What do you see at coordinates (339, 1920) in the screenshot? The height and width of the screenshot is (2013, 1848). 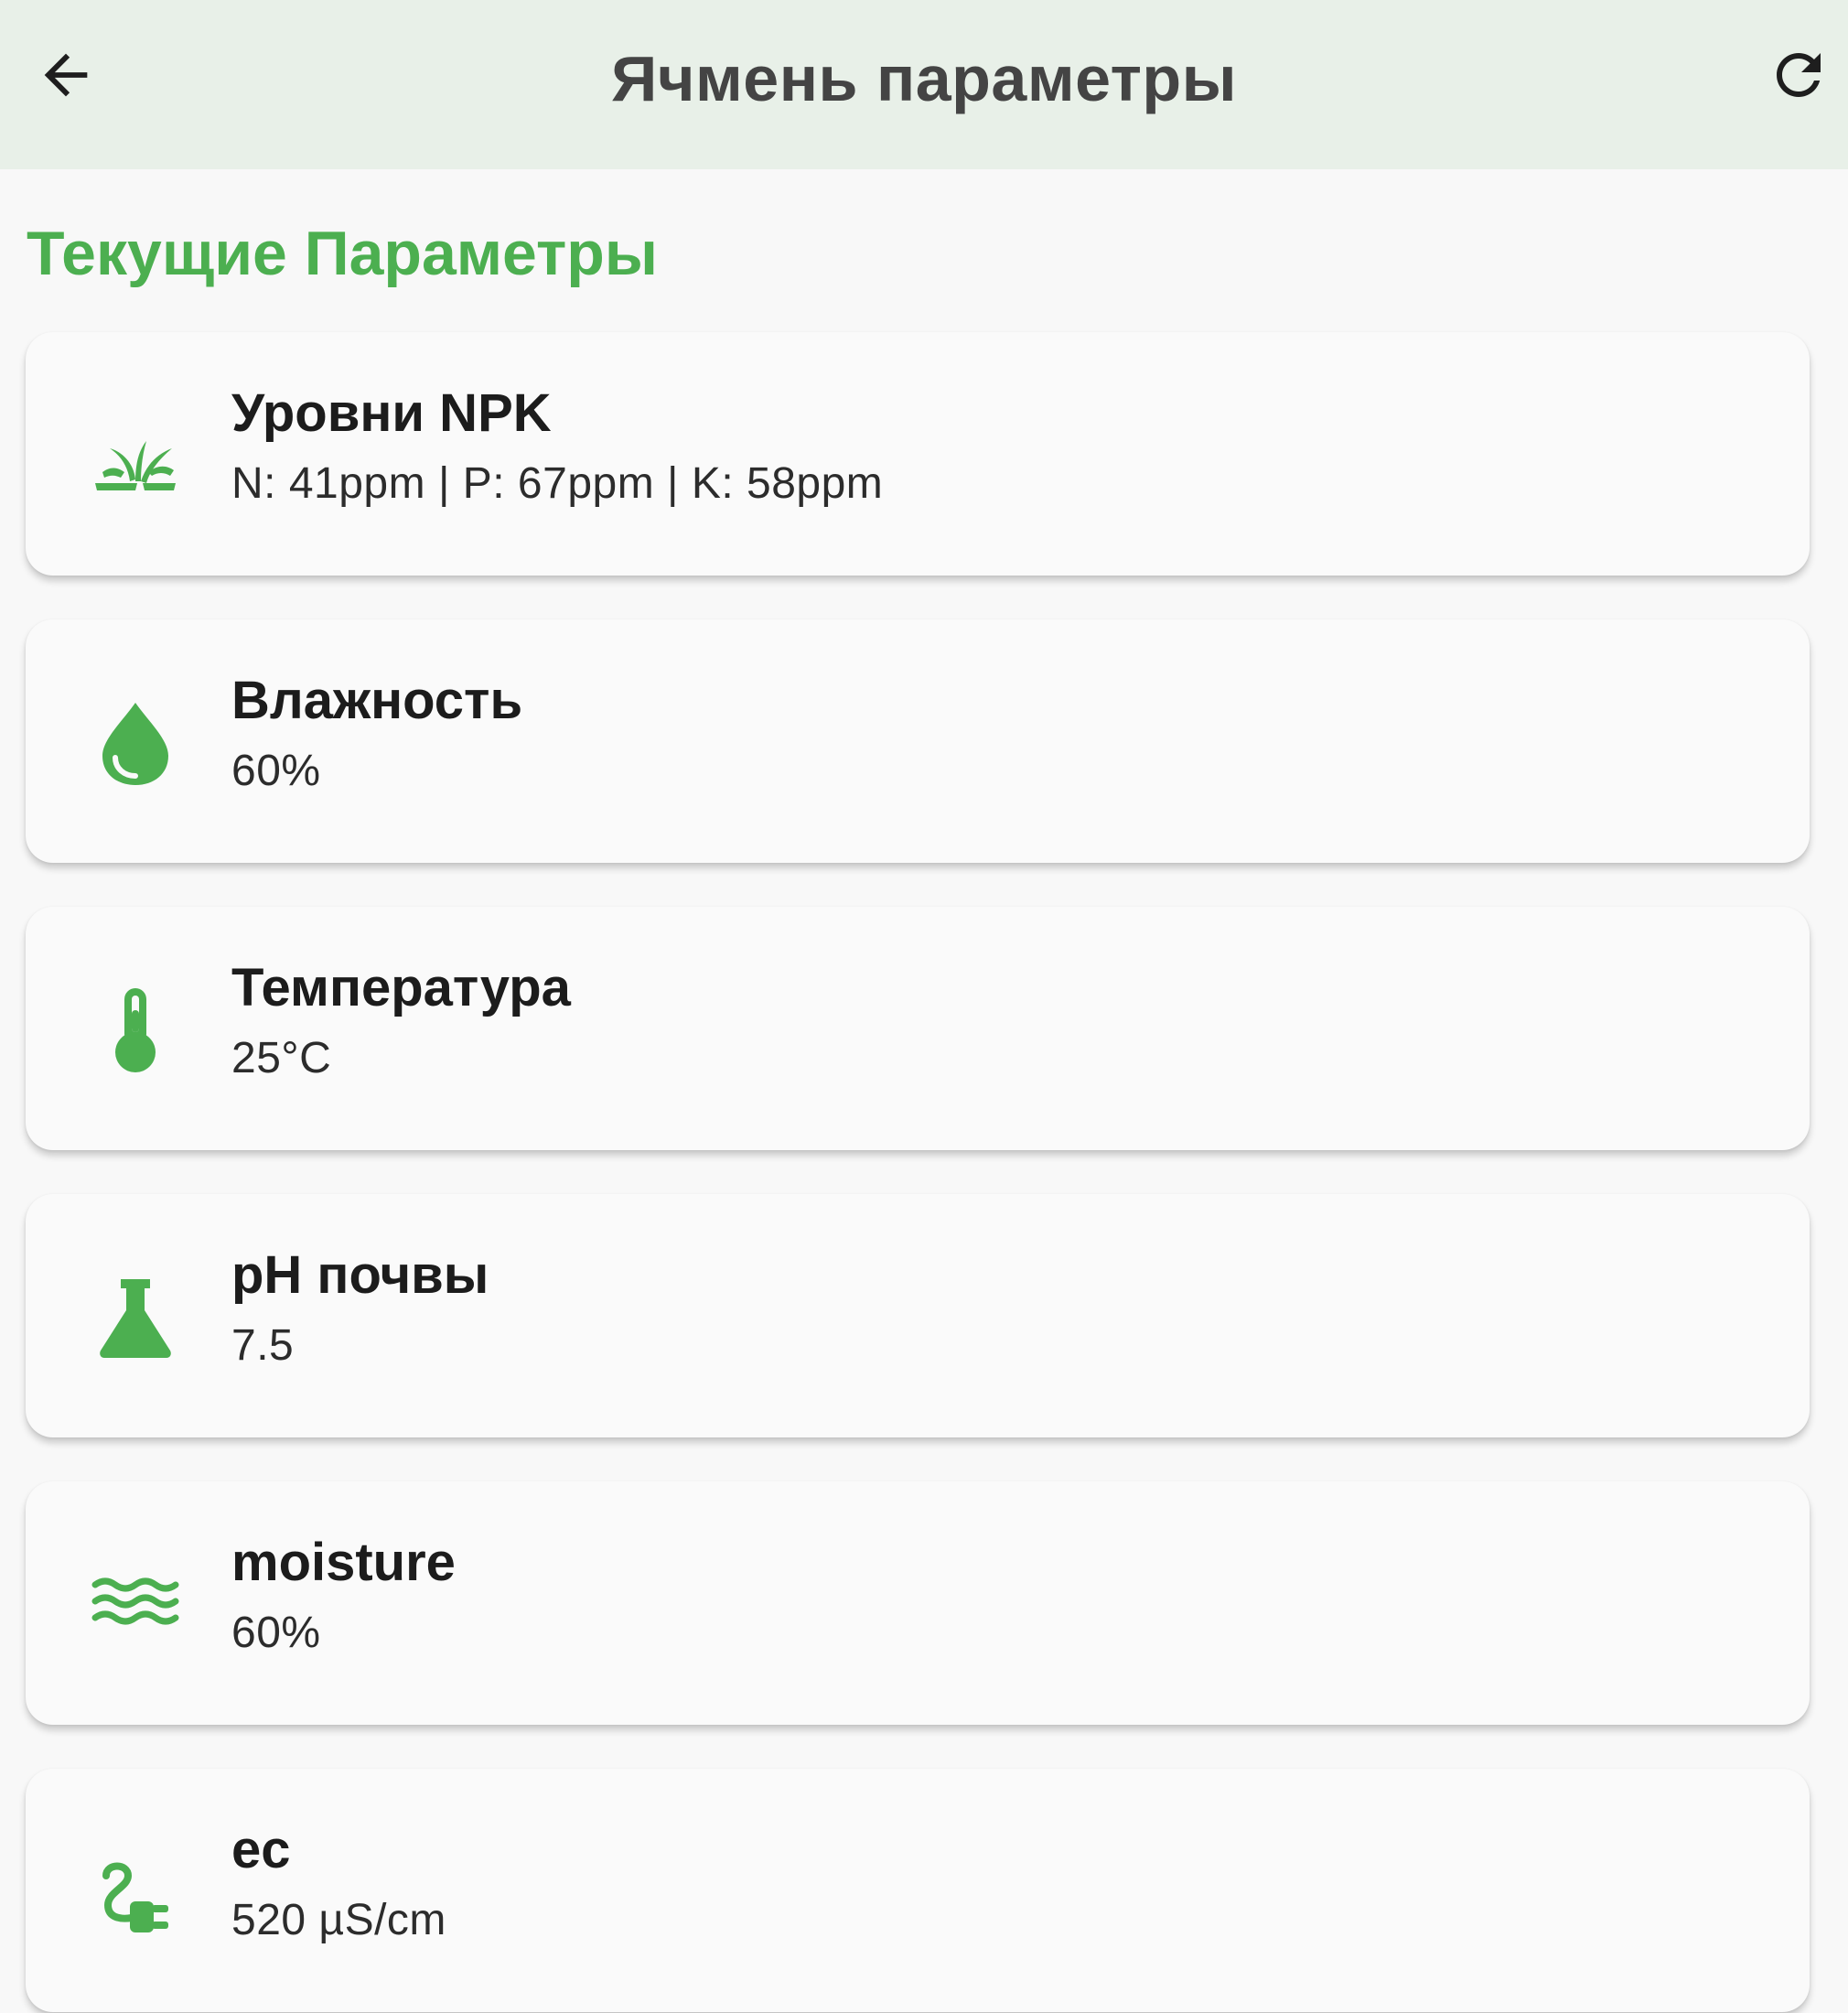 I see `ec-value: 520 µS/cm` at bounding box center [339, 1920].